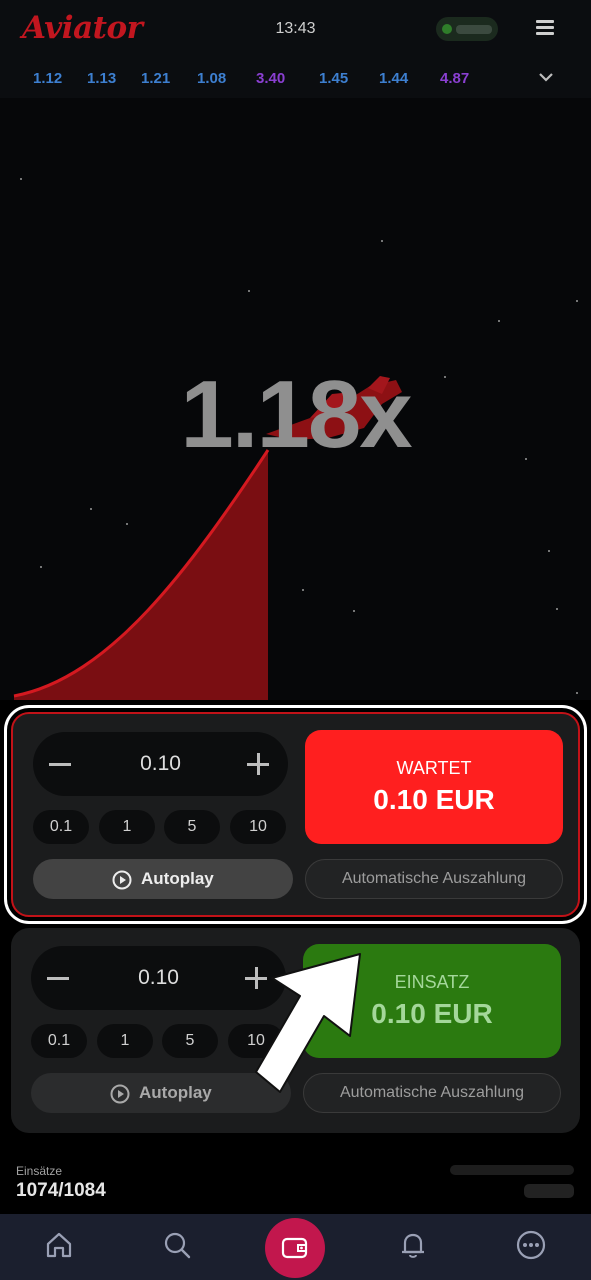 The width and height of the screenshot is (591, 1280). Describe the element at coordinates (212, 78) in the screenshot. I see `history-item: 1.08` at that location.